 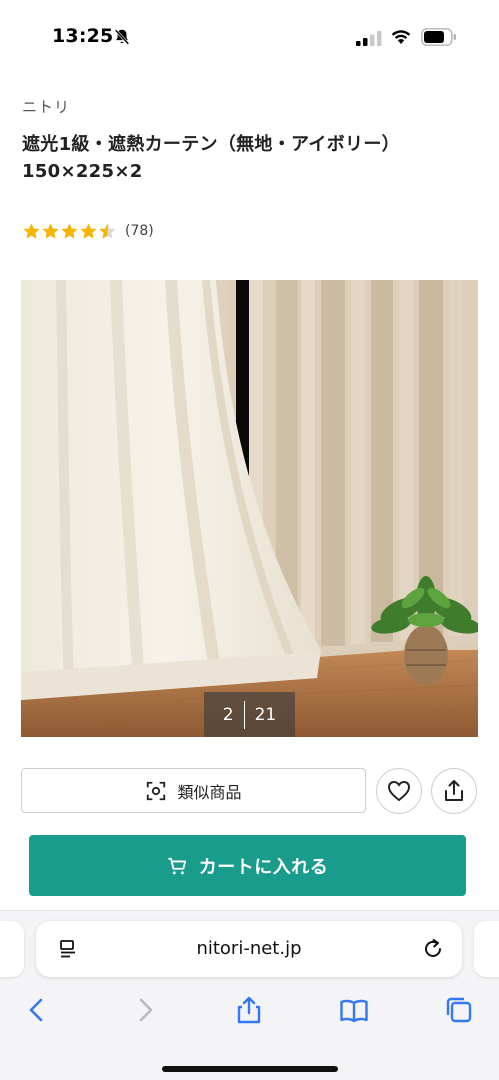 I want to click on battery-icon, so click(x=438, y=37).